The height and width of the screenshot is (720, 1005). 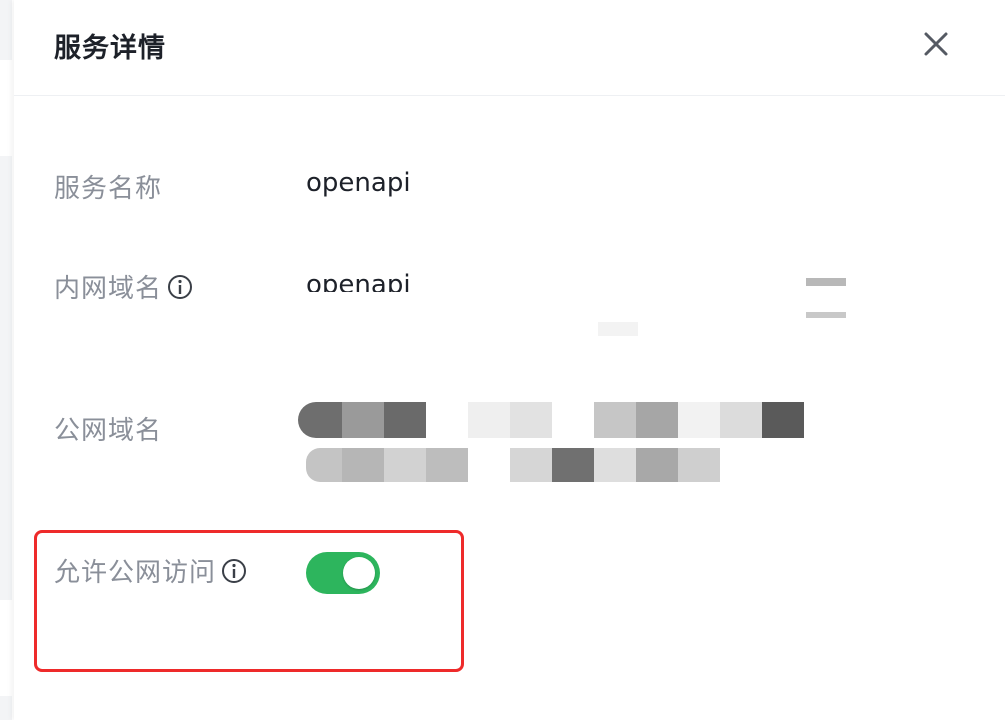 What do you see at coordinates (180, 287) in the screenshot?
I see `info-icon` at bounding box center [180, 287].